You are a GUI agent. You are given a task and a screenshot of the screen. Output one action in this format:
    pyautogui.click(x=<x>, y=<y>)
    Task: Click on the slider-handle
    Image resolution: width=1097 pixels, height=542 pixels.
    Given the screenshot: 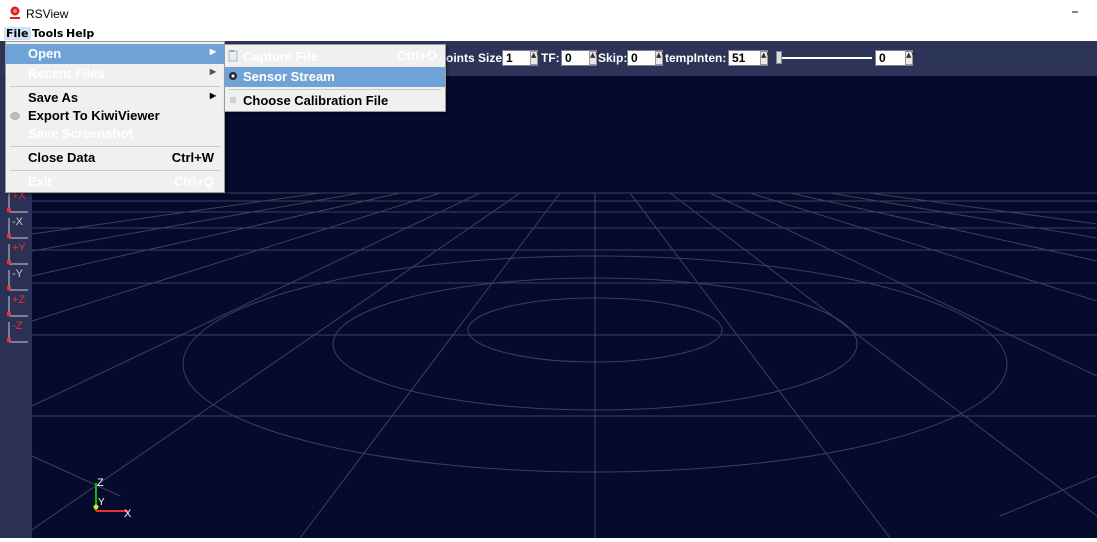 What is the action you would take?
    pyautogui.click(x=779, y=57)
    